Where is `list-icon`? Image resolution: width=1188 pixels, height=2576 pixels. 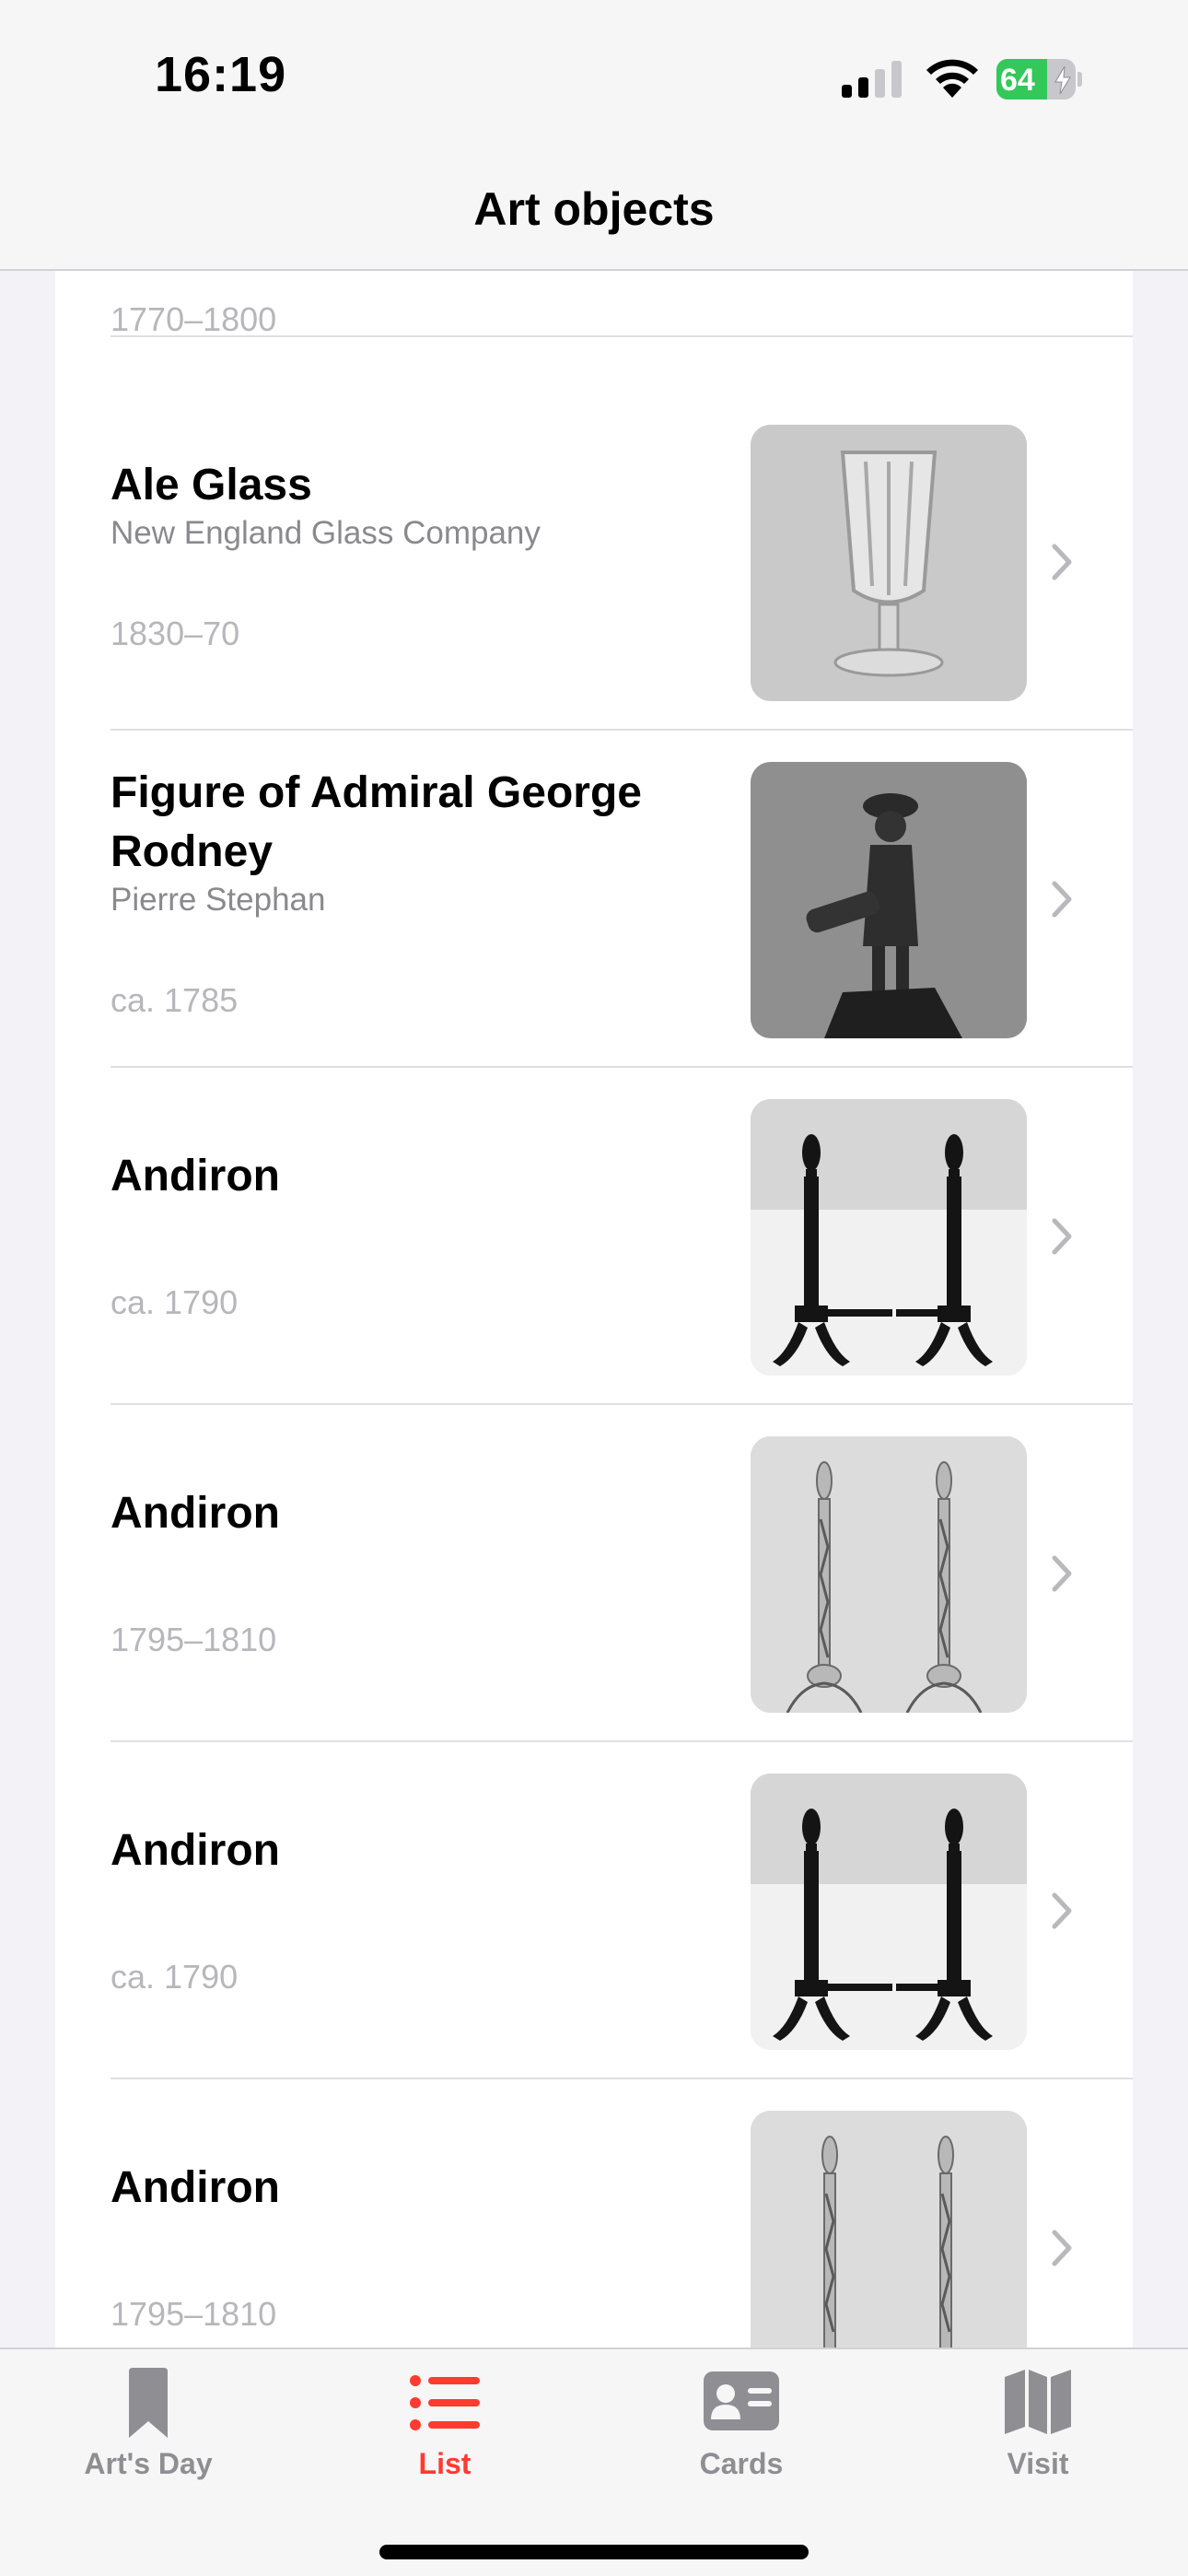 list-icon is located at coordinates (445, 2402).